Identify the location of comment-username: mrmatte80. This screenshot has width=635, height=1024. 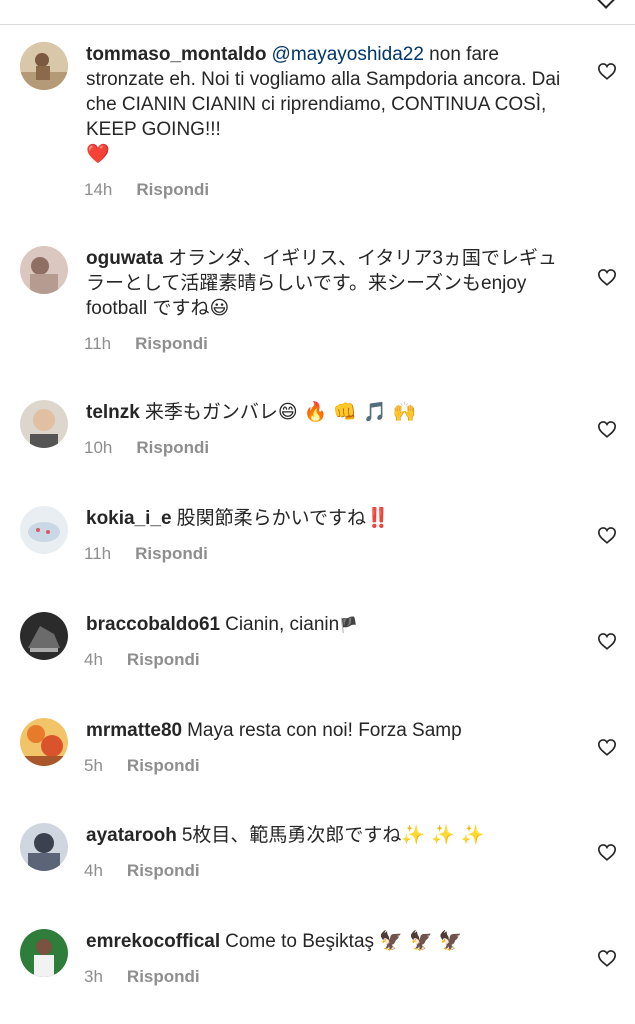
(134, 730).